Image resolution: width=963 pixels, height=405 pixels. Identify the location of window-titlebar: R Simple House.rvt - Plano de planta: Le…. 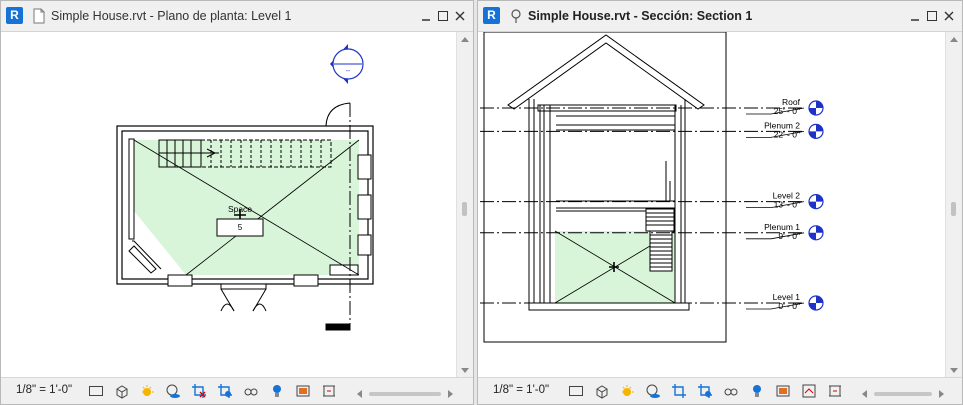
(237, 16).